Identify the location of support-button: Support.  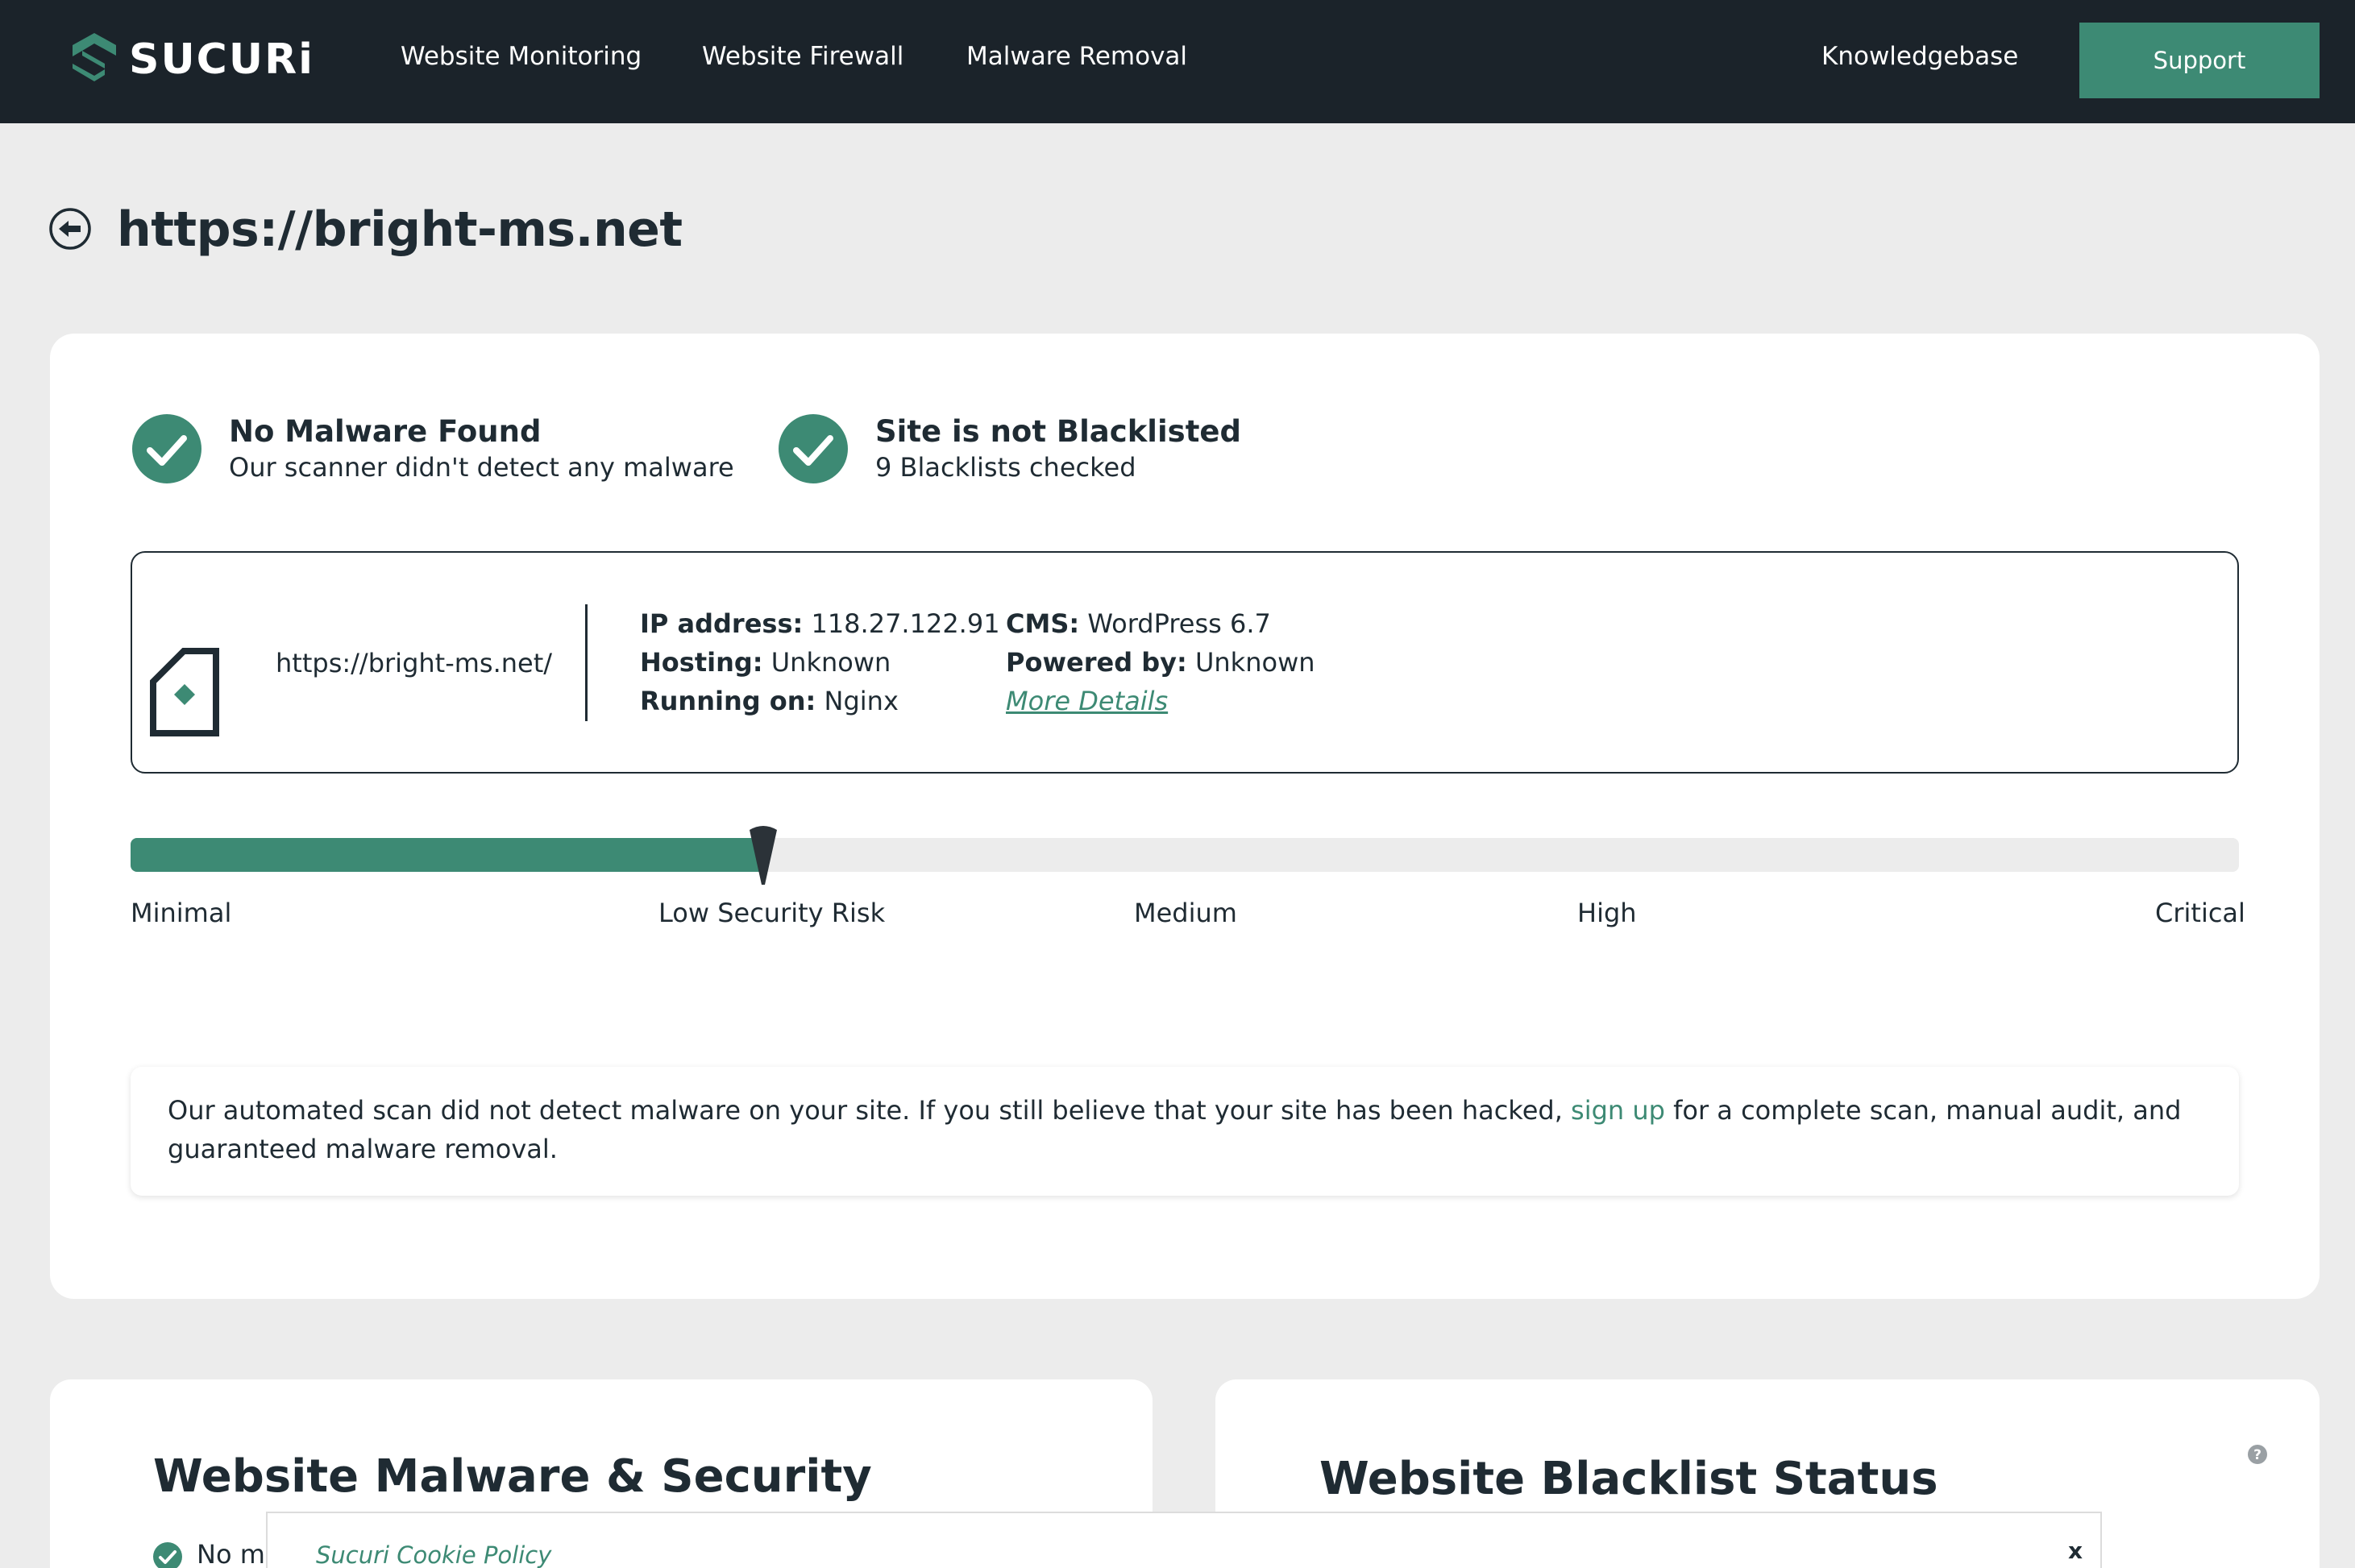
(2199, 60).